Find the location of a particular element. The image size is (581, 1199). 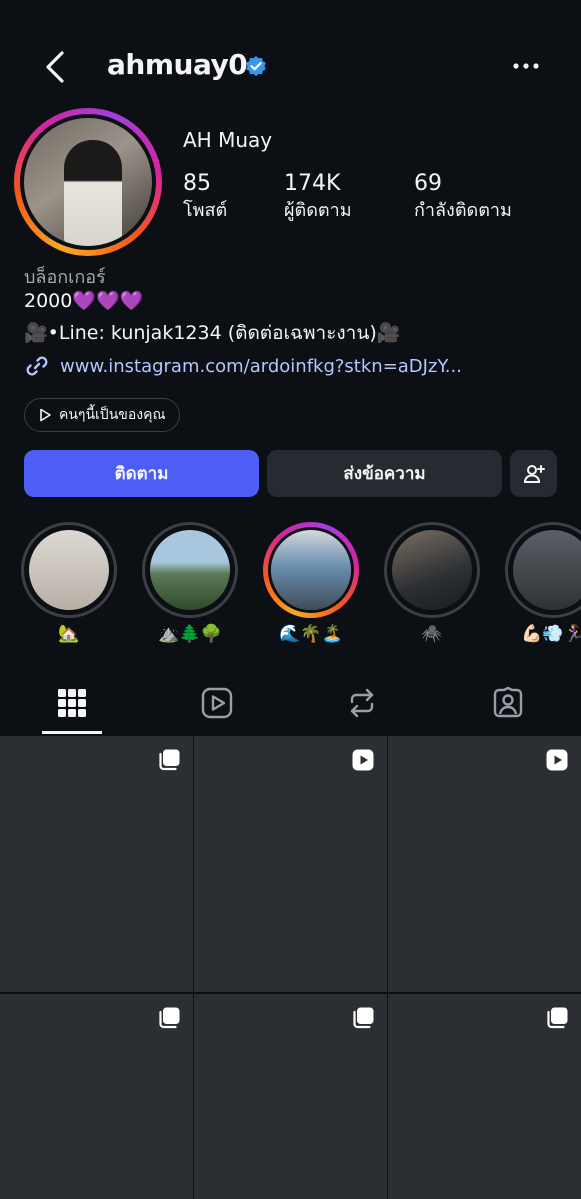

repost-icon is located at coordinates (362, 703).